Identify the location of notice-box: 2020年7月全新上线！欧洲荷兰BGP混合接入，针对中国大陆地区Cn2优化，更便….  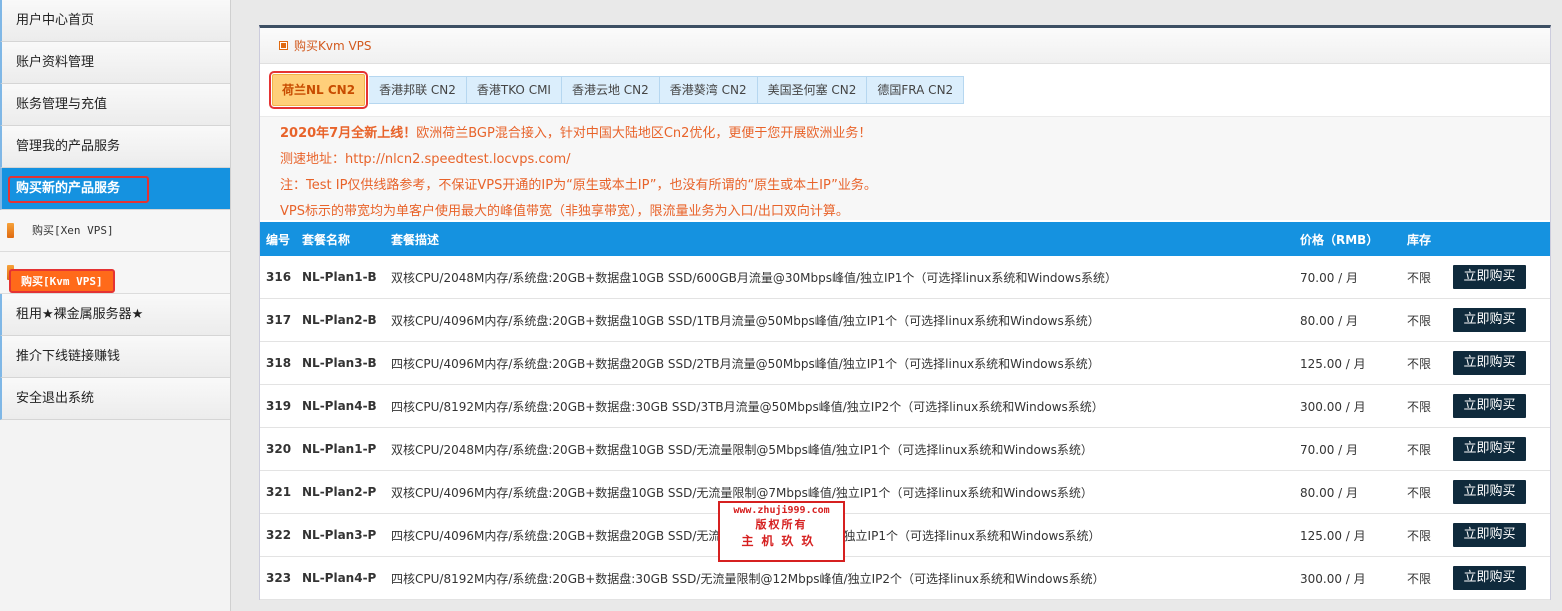
(905, 168).